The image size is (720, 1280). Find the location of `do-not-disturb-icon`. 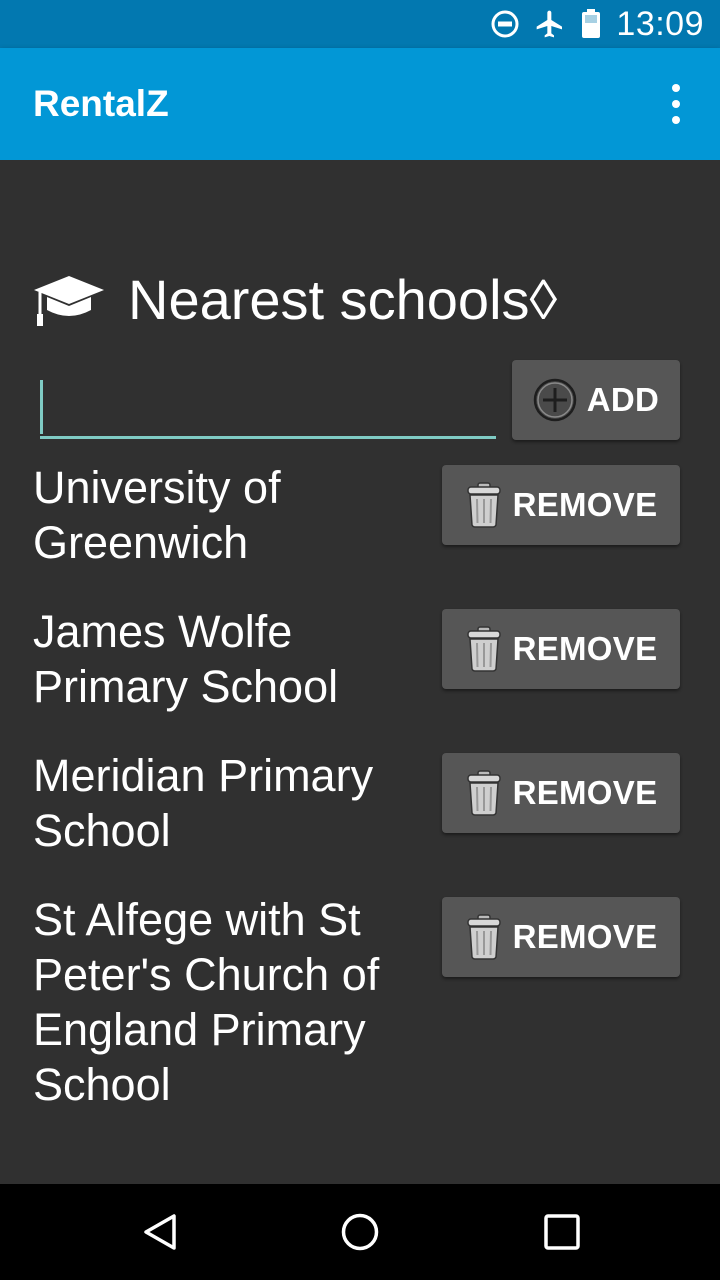

do-not-disturb-icon is located at coordinates (505, 24).